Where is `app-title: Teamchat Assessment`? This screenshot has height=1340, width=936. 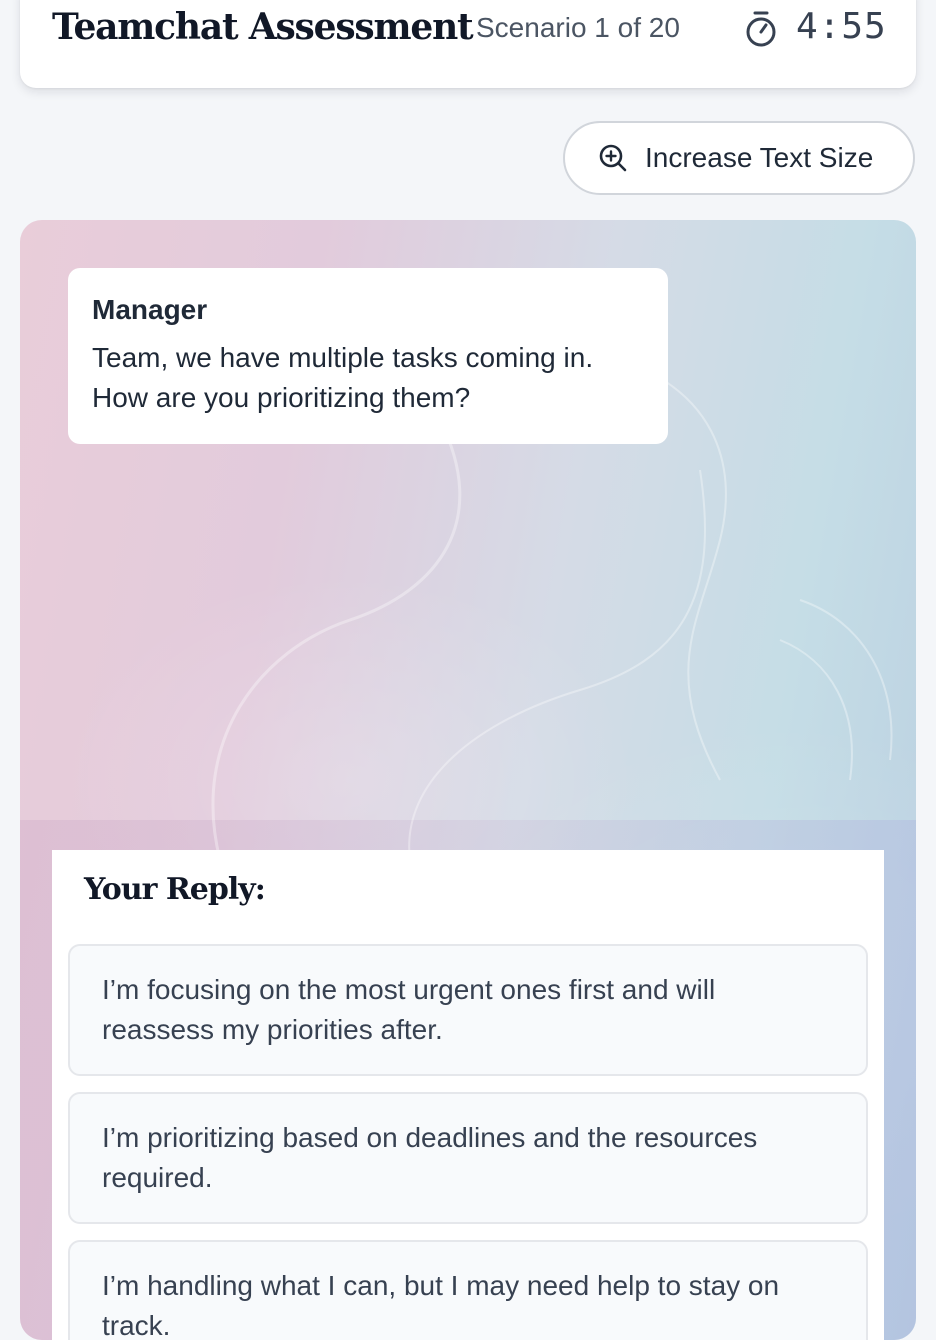
app-title: Teamchat Assessment is located at coordinates (263, 27).